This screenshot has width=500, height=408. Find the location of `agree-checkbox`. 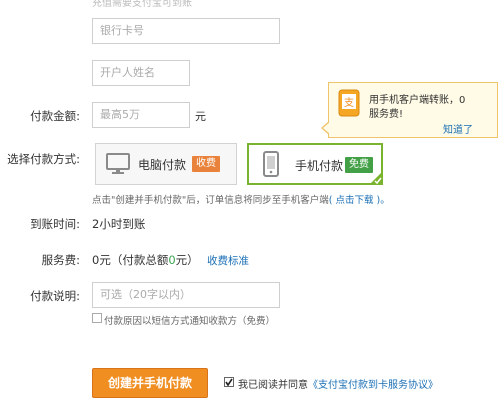

agree-checkbox is located at coordinates (229, 382).